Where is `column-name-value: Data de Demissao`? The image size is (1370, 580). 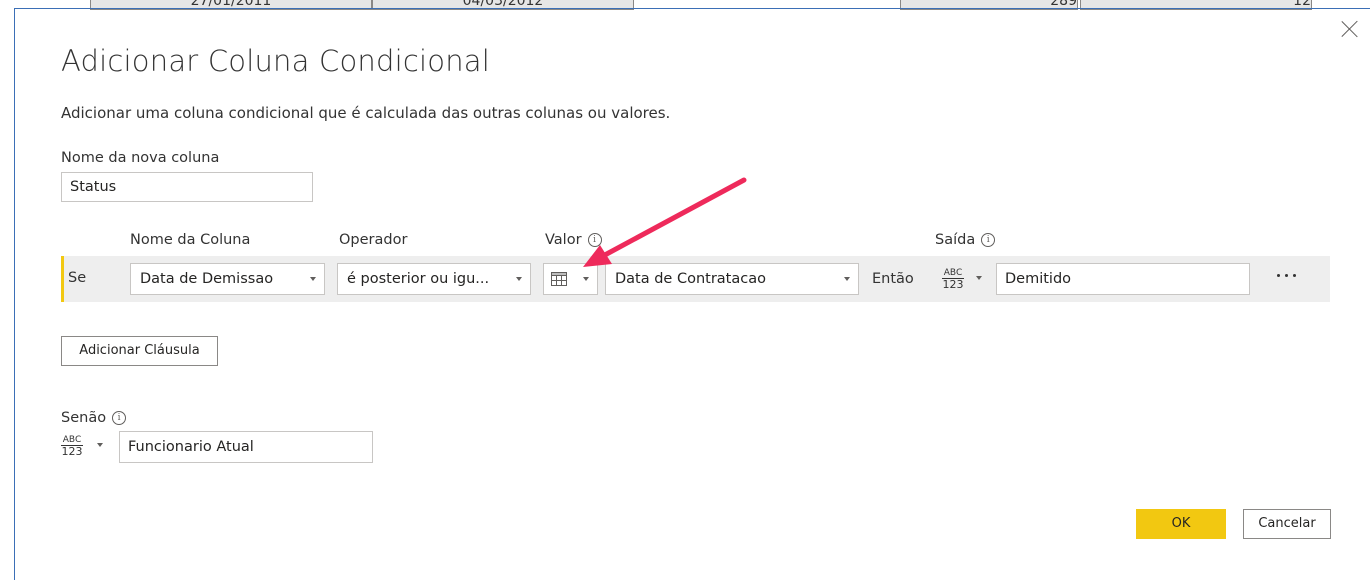
column-name-value: Data de Demissao is located at coordinates (207, 279).